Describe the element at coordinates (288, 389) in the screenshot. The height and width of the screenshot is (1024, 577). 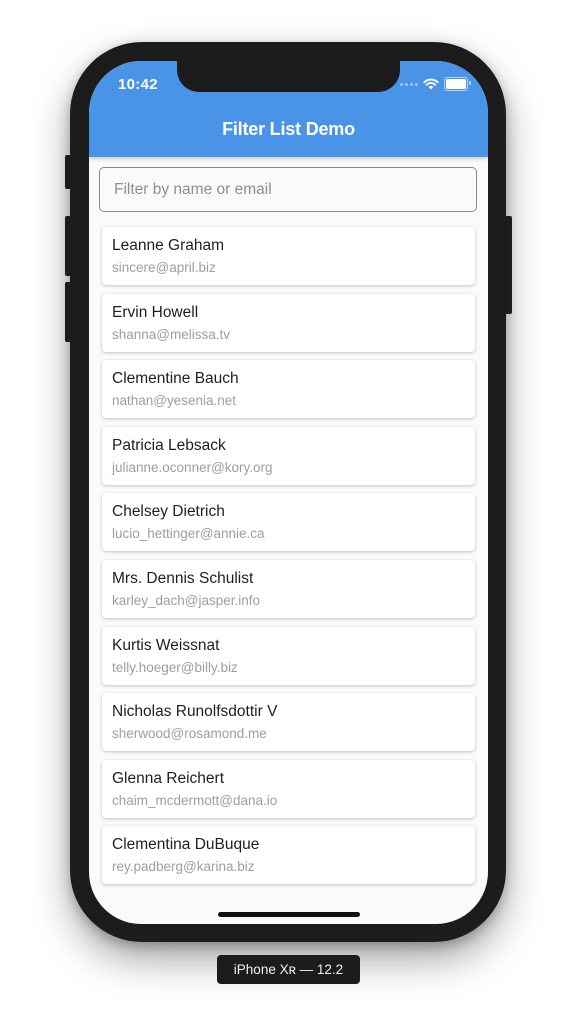
I see `user-list-item: Clementine Bauch nathan@yesenia.net` at that location.